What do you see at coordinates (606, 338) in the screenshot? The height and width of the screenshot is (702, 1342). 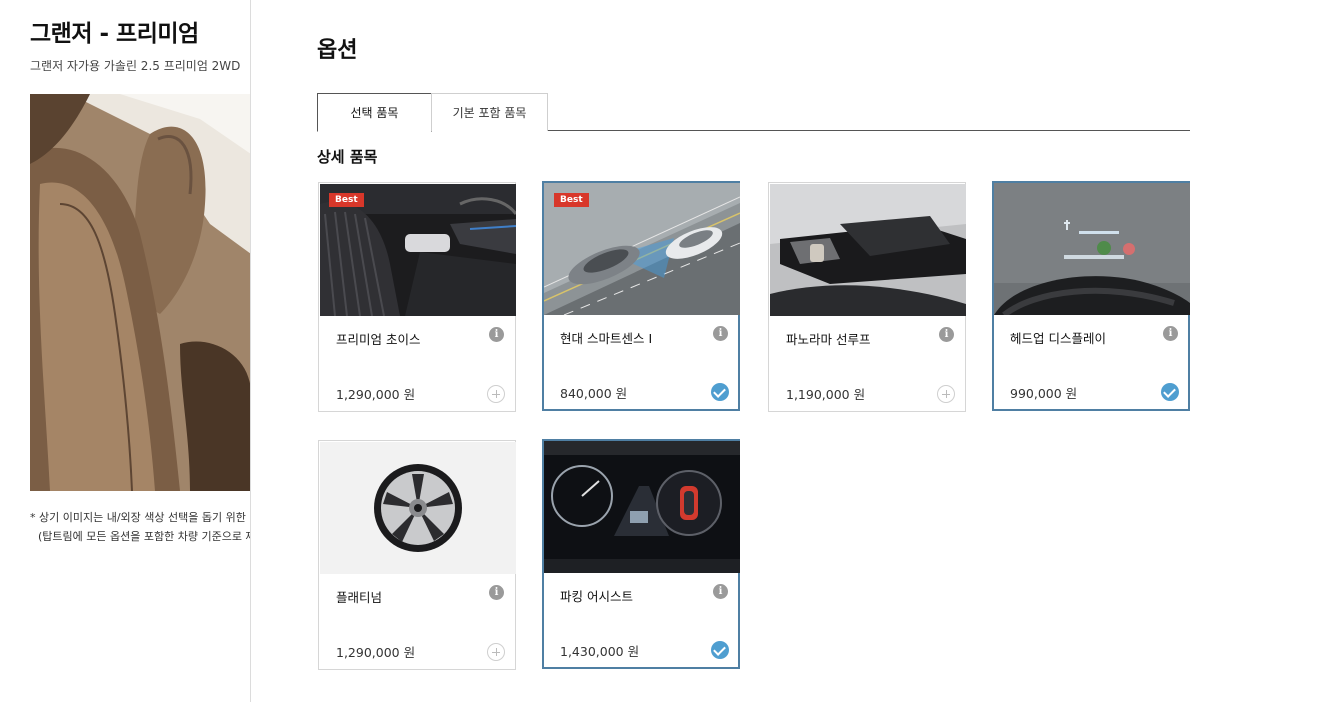 I see `option-name: 현대 스마트센스 I` at bounding box center [606, 338].